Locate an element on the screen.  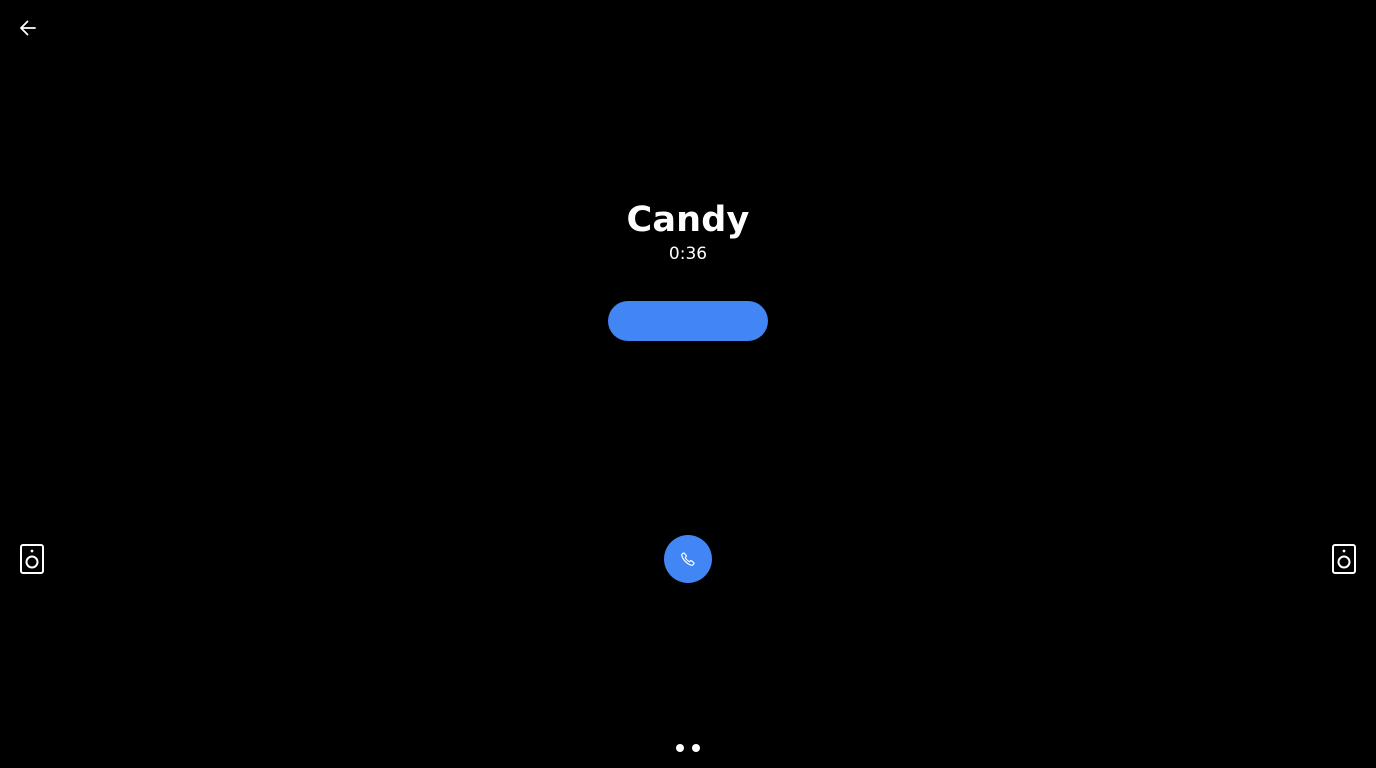
speaker-button-left is located at coordinates (32, 559).